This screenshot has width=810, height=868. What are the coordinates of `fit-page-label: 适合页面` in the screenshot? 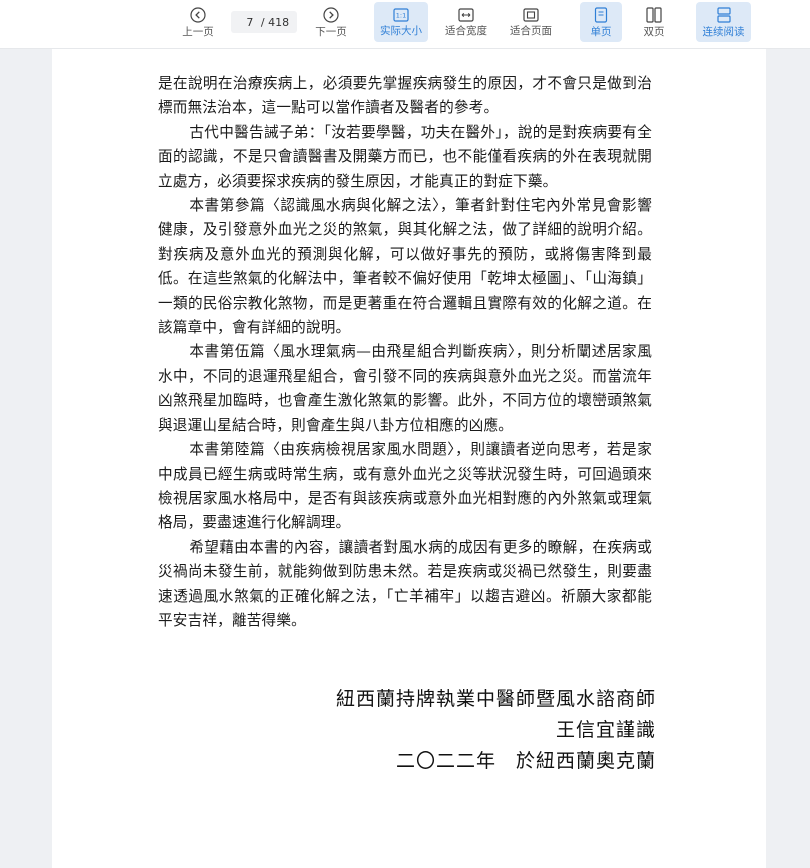 It's located at (531, 30).